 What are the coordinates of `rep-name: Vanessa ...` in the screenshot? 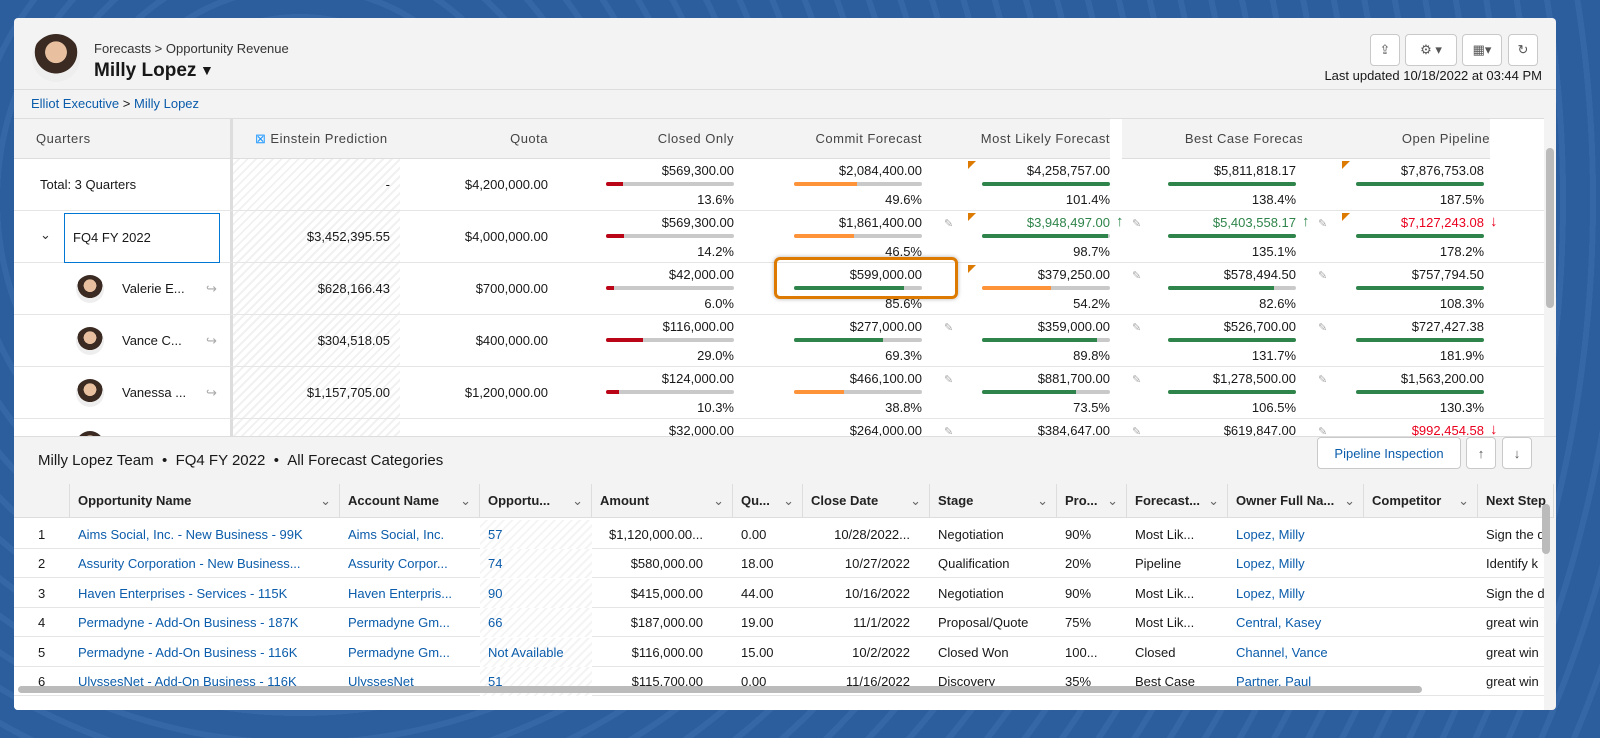 It's located at (154, 392).